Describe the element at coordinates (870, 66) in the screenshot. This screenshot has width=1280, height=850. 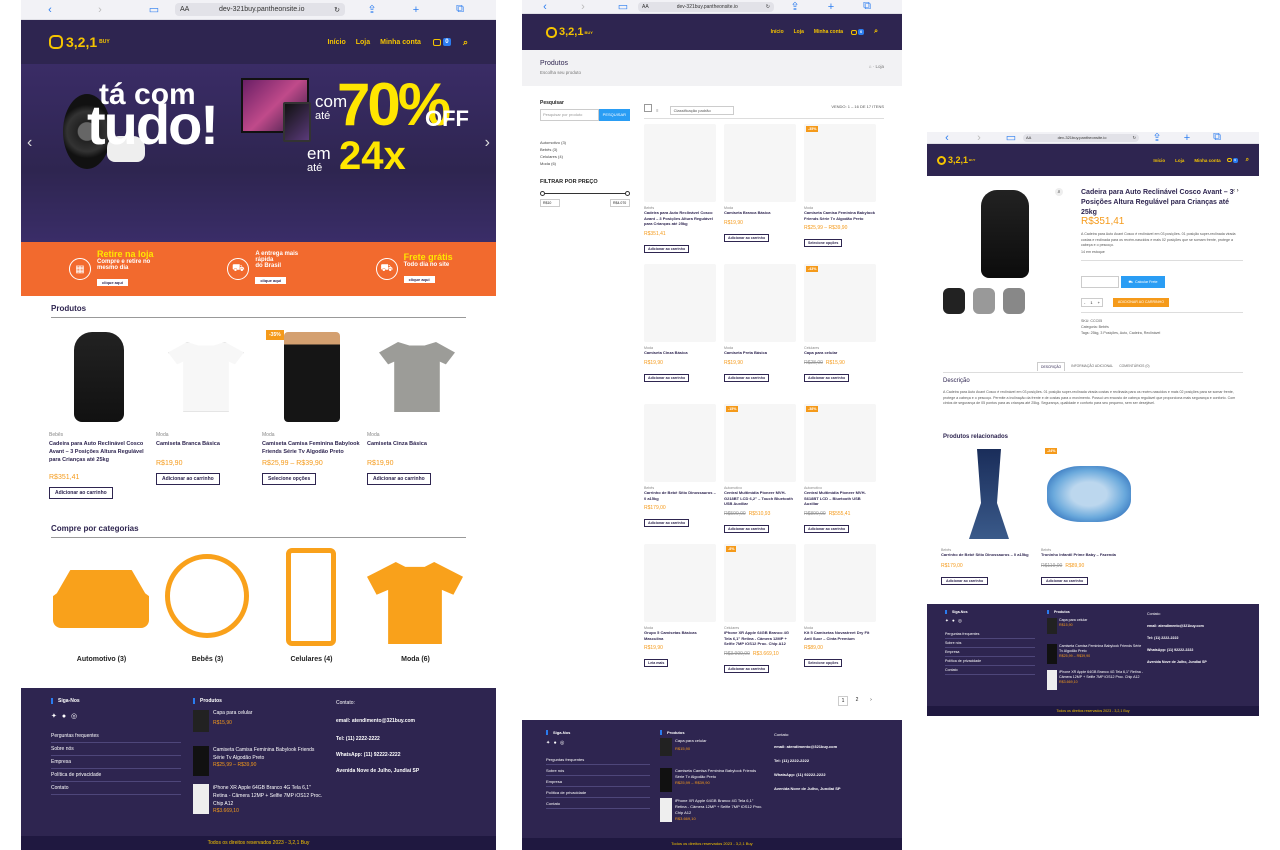
I see `home-icon: ⌂` at that location.